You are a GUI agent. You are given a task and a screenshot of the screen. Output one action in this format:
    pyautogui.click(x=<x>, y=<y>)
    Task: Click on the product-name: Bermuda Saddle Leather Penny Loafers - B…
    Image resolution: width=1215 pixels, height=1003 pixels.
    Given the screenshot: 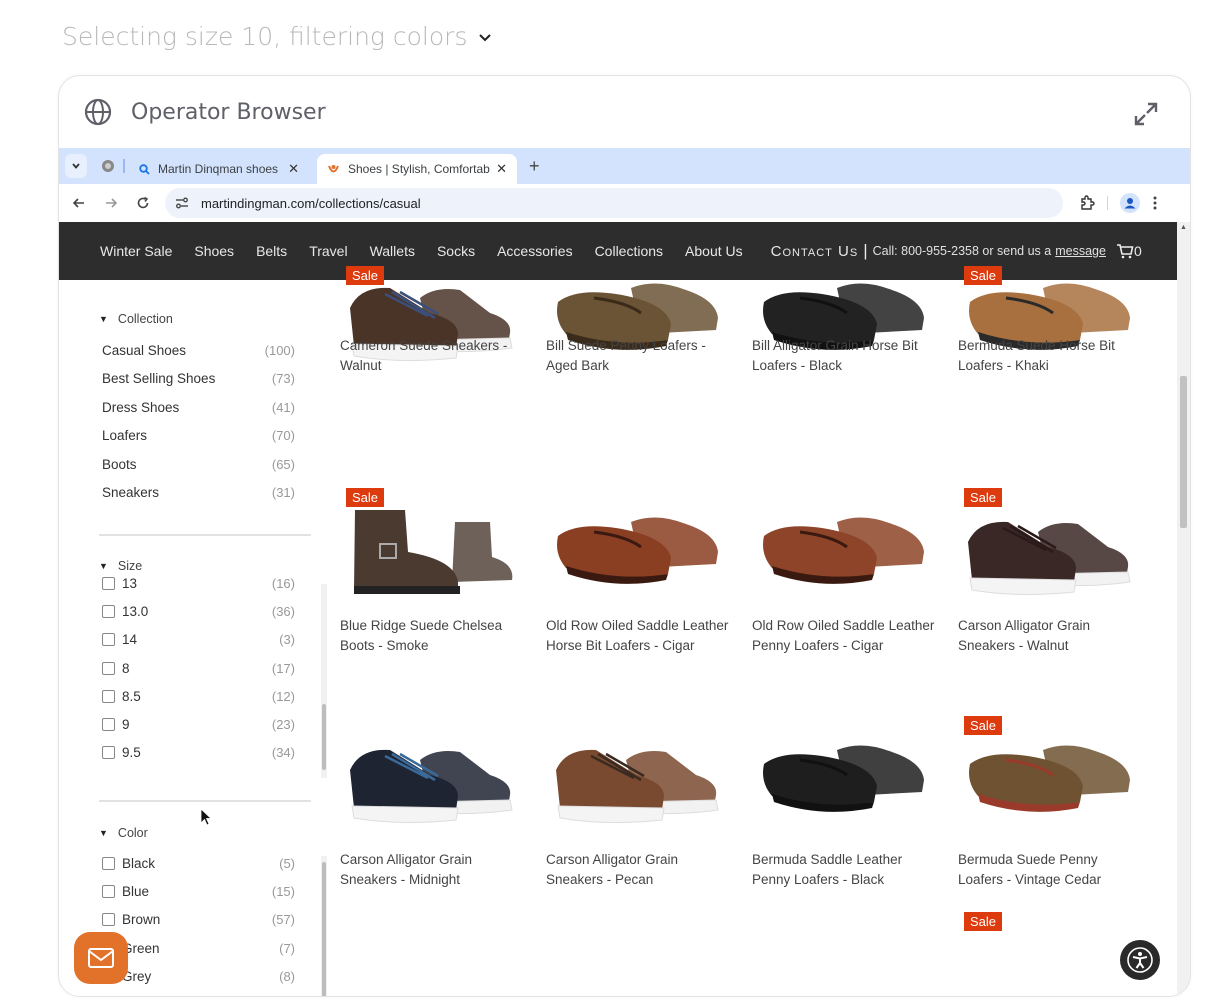 What is the action you would take?
    pyautogui.click(x=844, y=870)
    